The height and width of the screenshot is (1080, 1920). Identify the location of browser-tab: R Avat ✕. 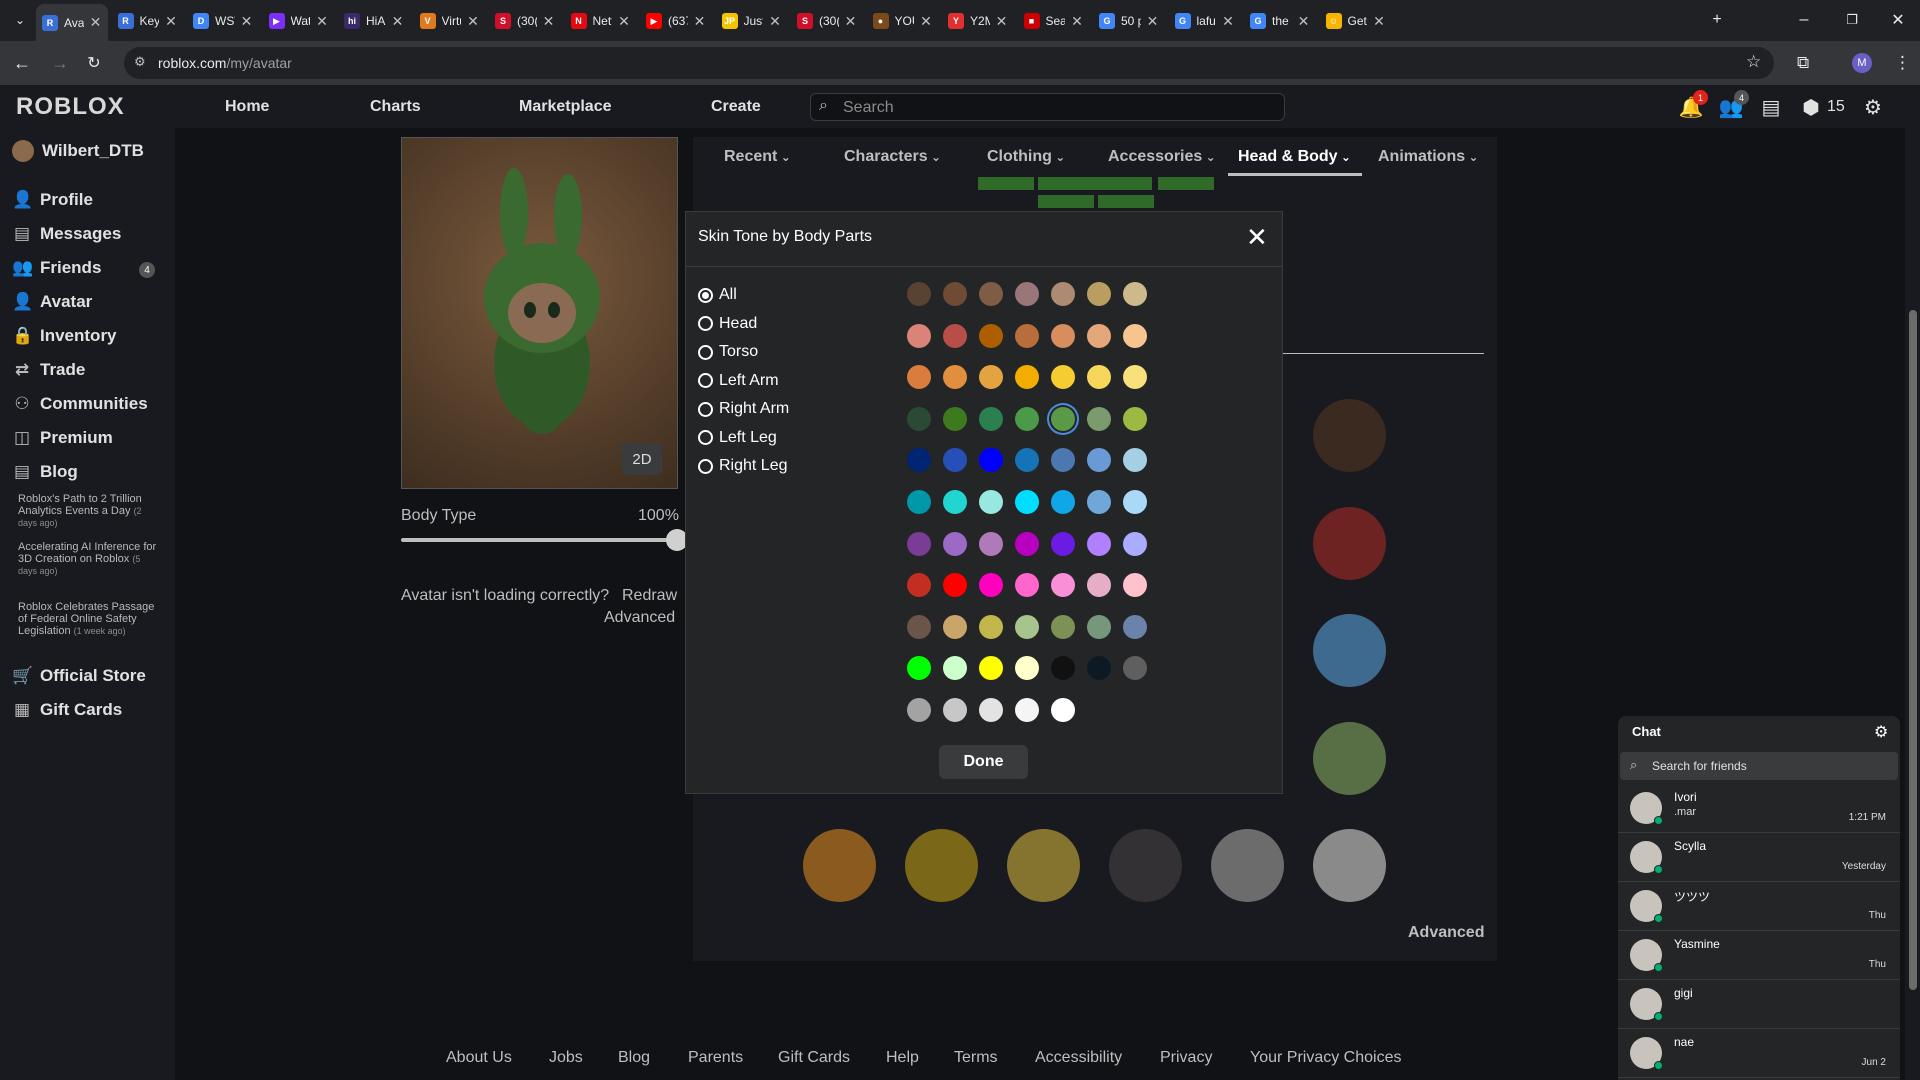
(72, 22).